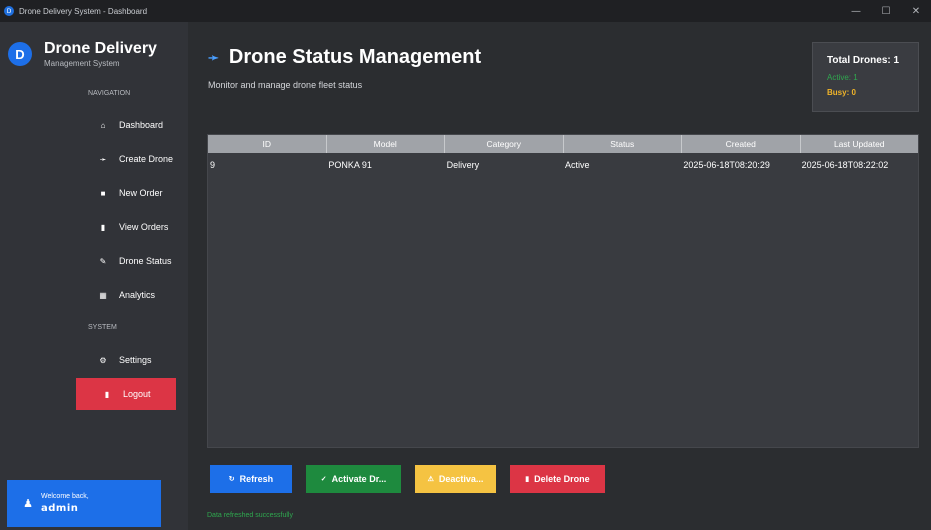  I want to click on page-title-text: Drone Status Management, so click(355, 57).